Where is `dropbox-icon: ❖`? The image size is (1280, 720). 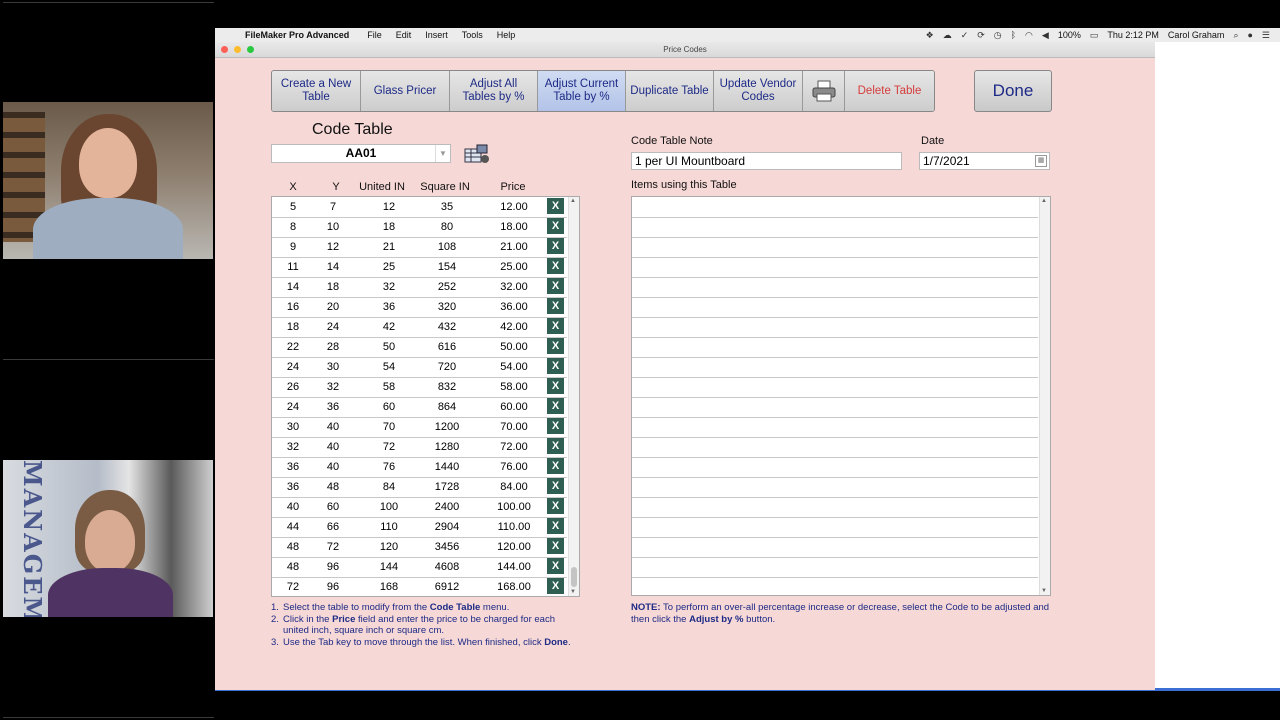 dropbox-icon: ❖ is located at coordinates (930, 35).